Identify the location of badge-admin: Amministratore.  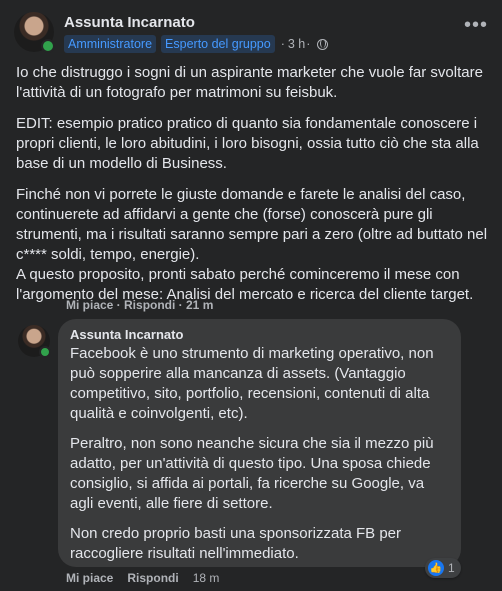
(110, 44).